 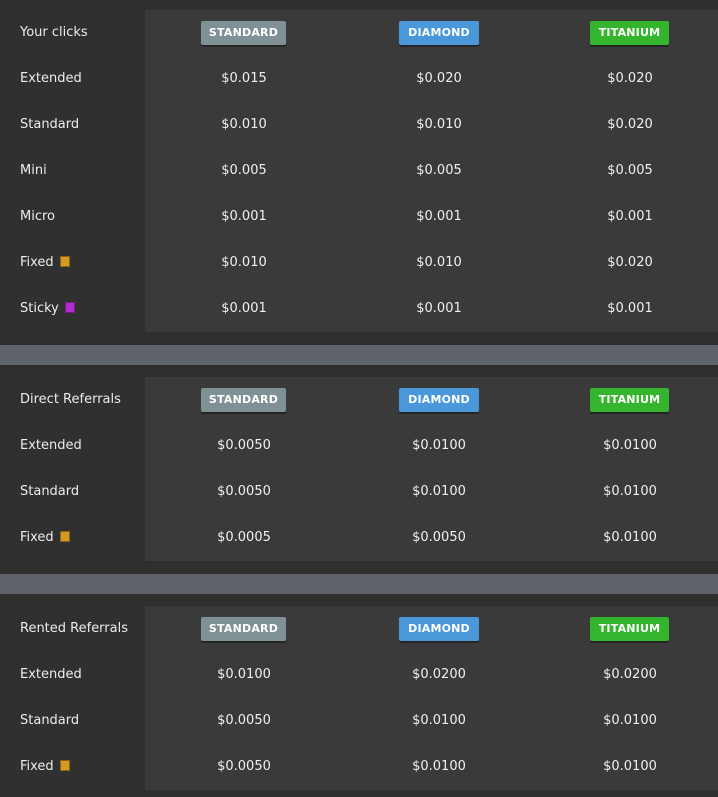 What do you see at coordinates (244, 537) in the screenshot?
I see `rate-standard: $0.0005` at bounding box center [244, 537].